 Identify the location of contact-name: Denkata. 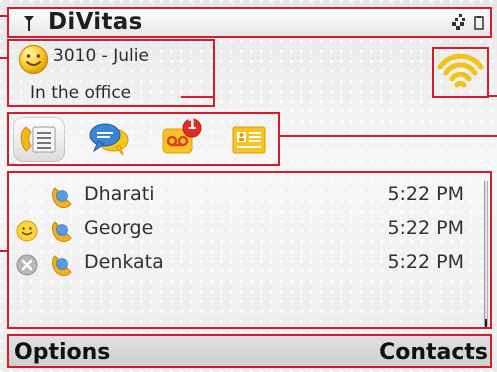
(124, 262).